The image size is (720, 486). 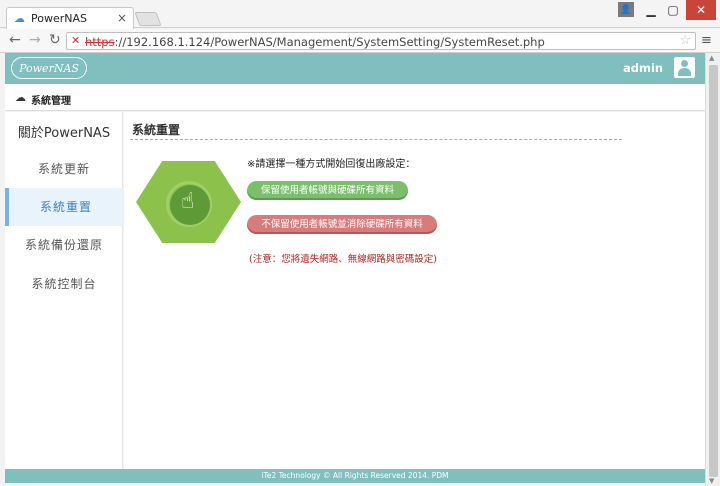 What do you see at coordinates (355, 97) in the screenshot?
I see `breadcrumb: ☁ 系統管理` at bounding box center [355, 97].